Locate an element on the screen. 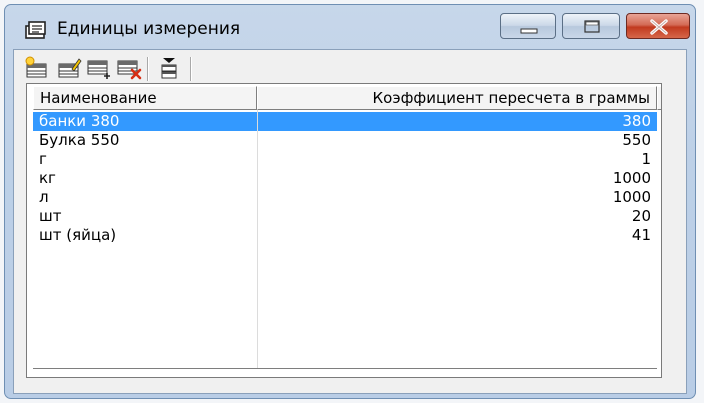  cell-coefficient: 20 is located at coordinates (641, 216).